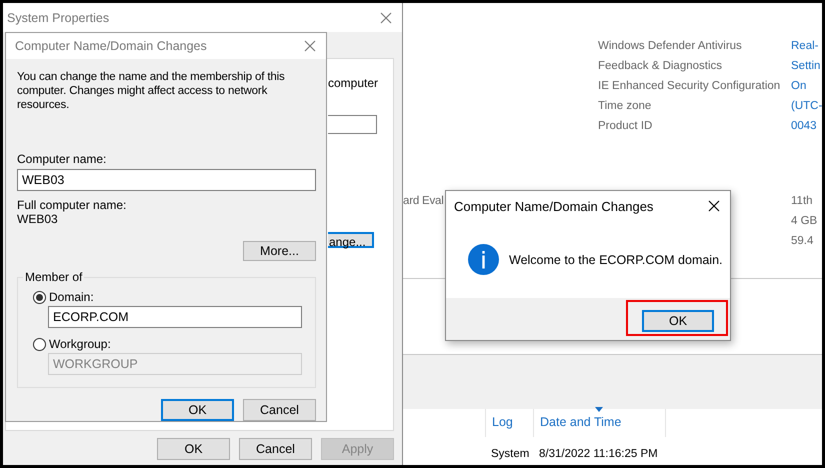  Describe the element at coordinates (62, 159) in the screenshot. I see `field-label: Computer name:` at that location.